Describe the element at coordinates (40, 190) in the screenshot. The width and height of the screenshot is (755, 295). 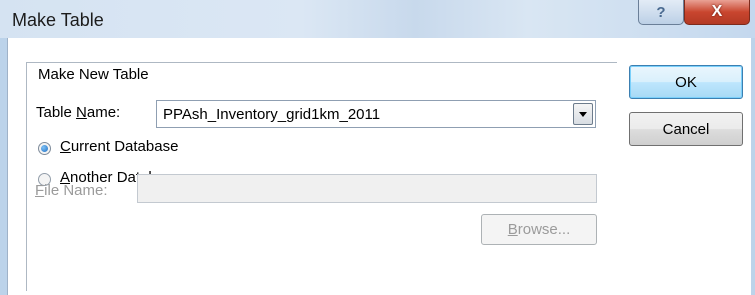
I see `file-name-accel: F` at that location.